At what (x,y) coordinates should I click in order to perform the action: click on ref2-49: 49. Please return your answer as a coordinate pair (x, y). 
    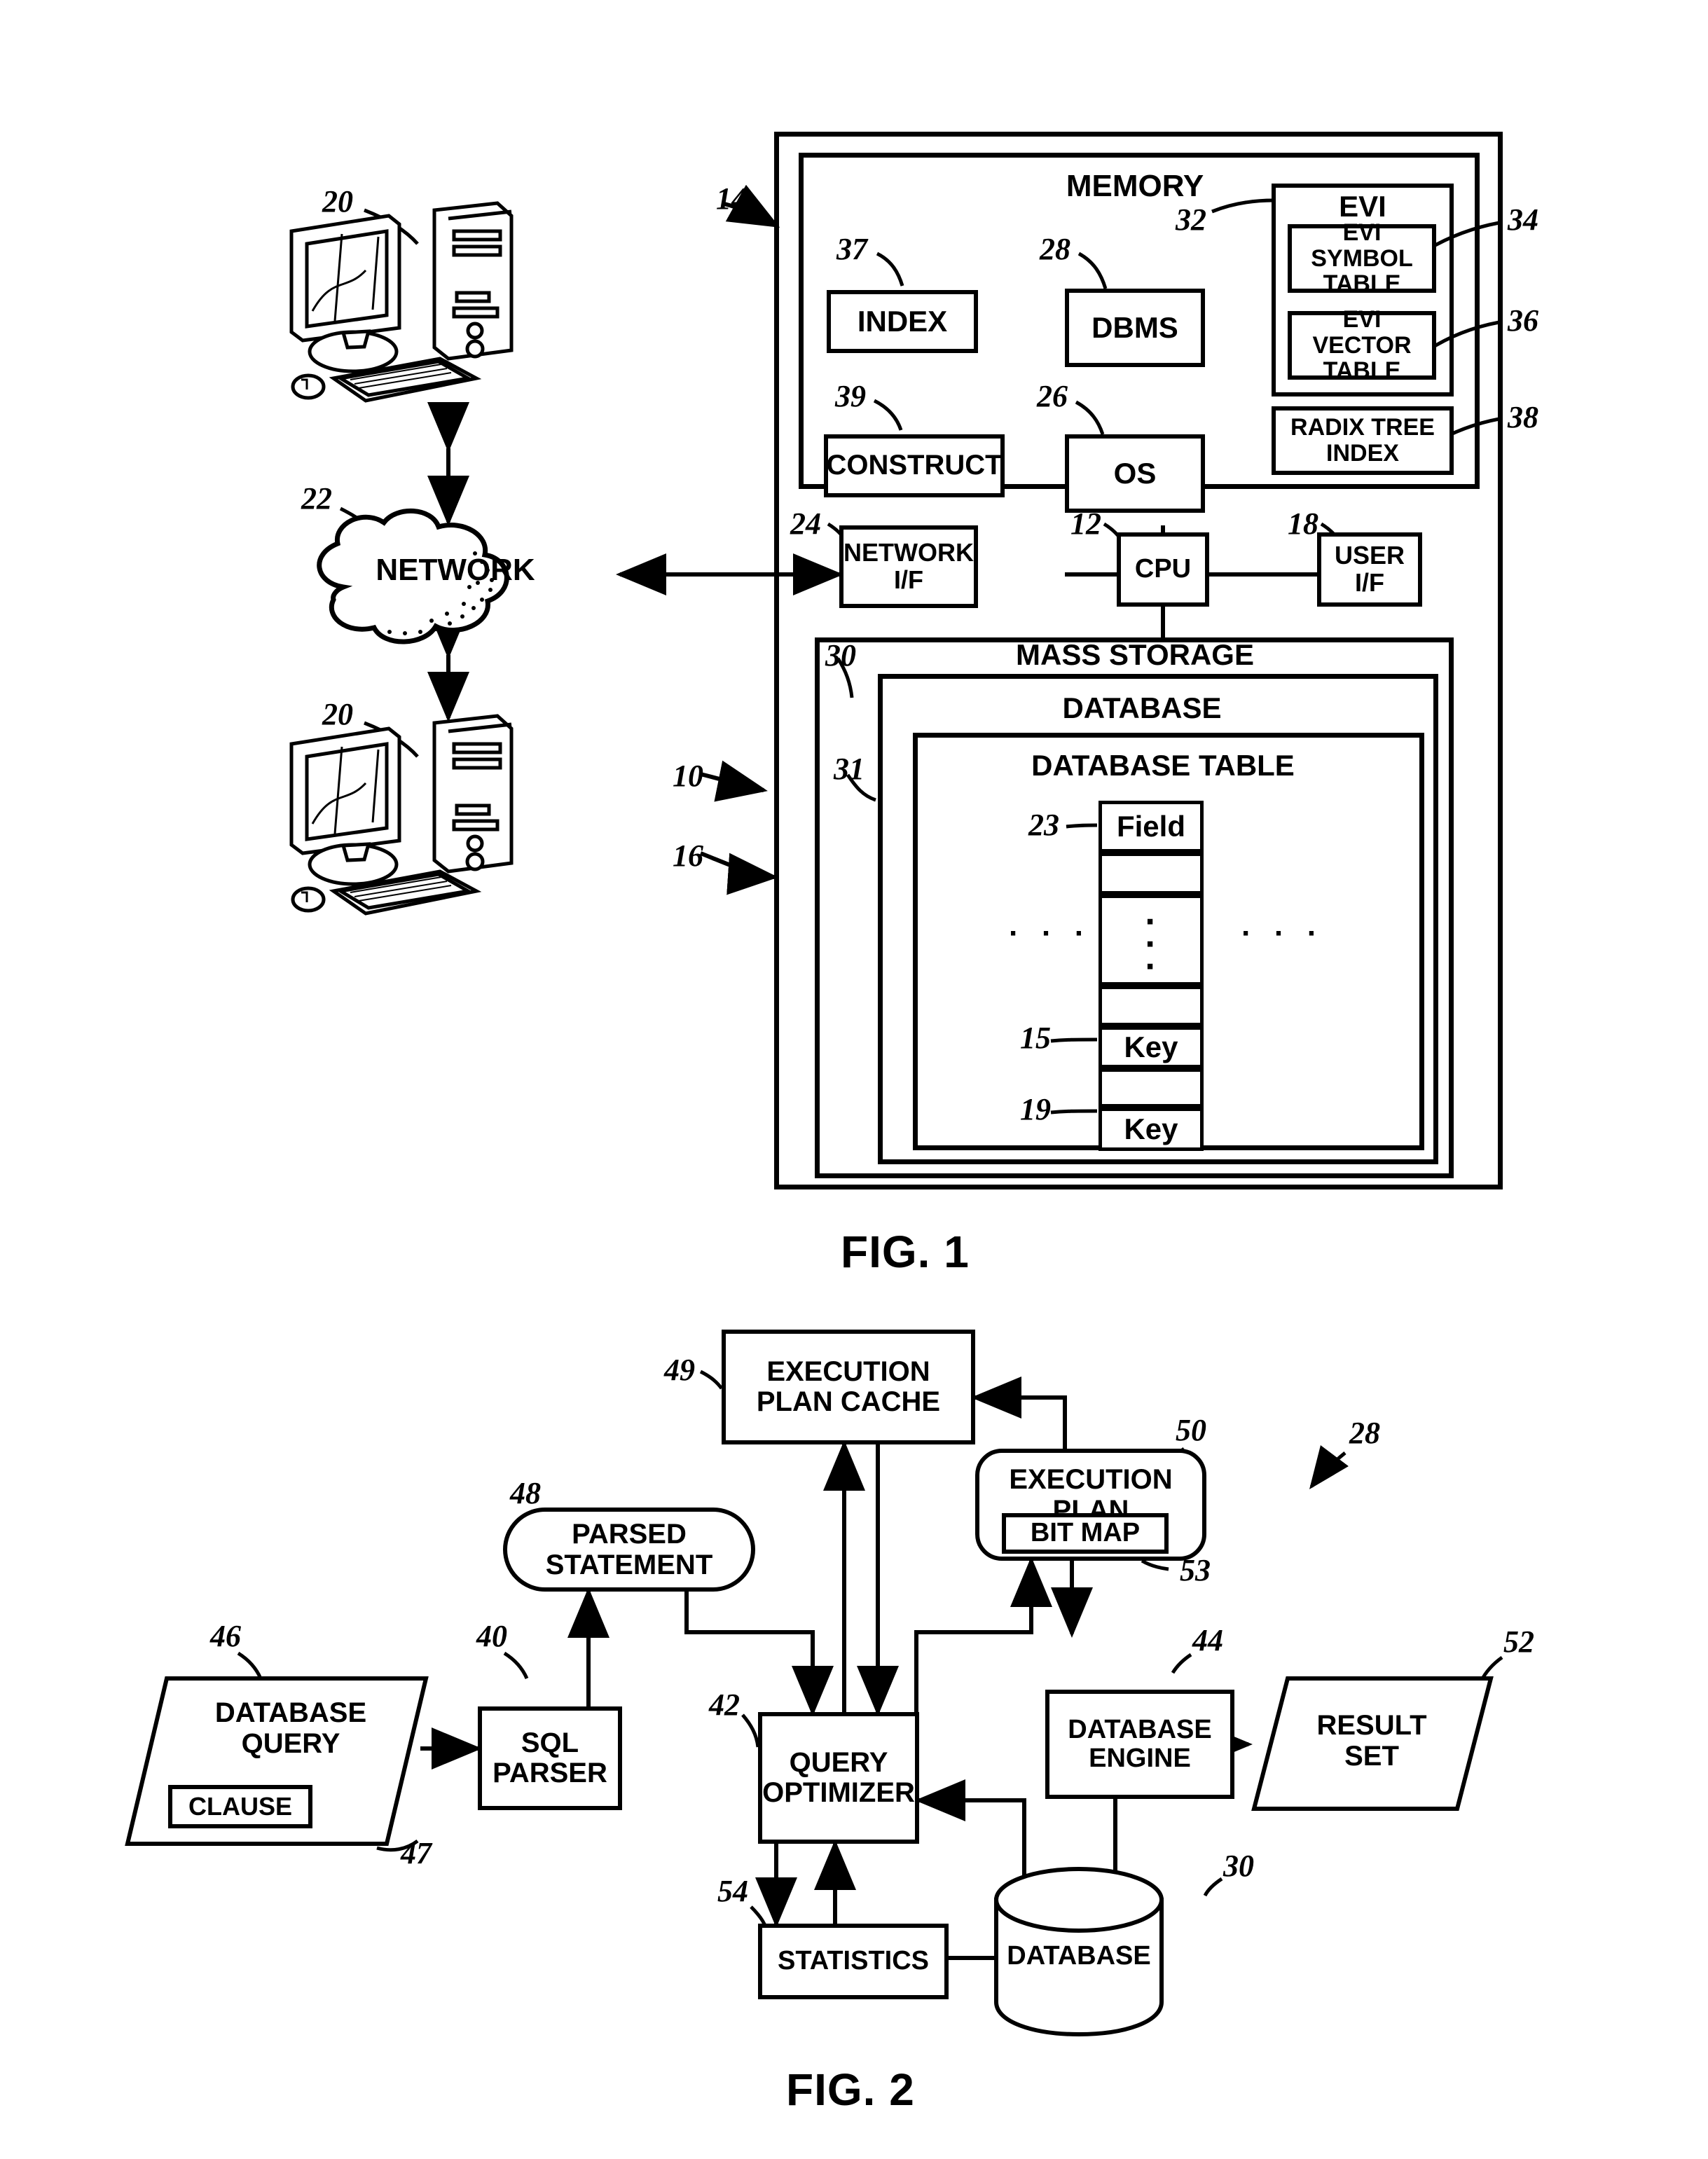
    Looking at the image, I should click on (679, 1370).